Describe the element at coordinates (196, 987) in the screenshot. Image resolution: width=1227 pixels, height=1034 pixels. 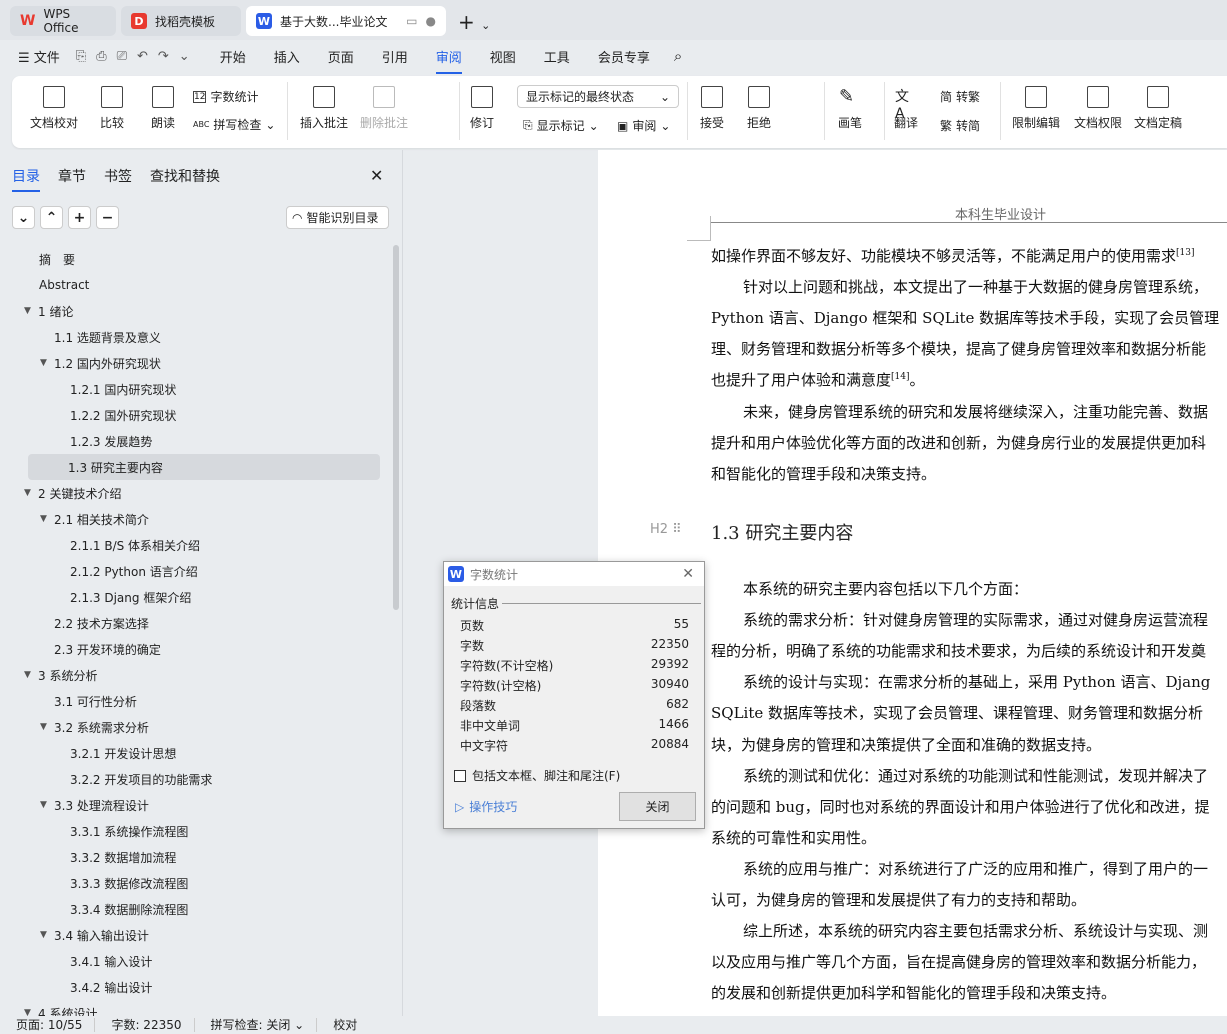
I see `toc-item: 3.4.2 输出设计` at that location.